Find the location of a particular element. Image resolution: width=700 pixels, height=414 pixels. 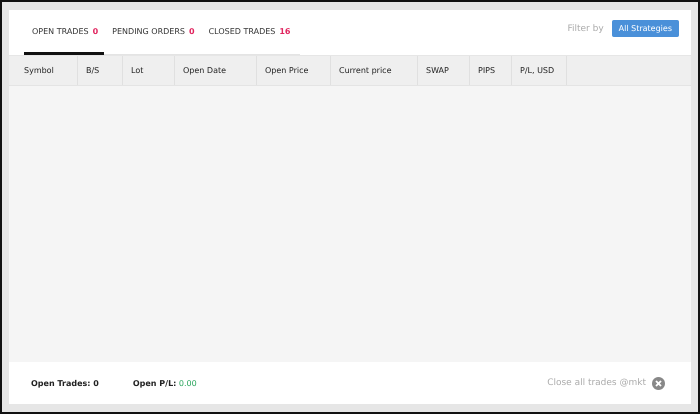

column-header: Open Date is located at coordinates (216, 70).